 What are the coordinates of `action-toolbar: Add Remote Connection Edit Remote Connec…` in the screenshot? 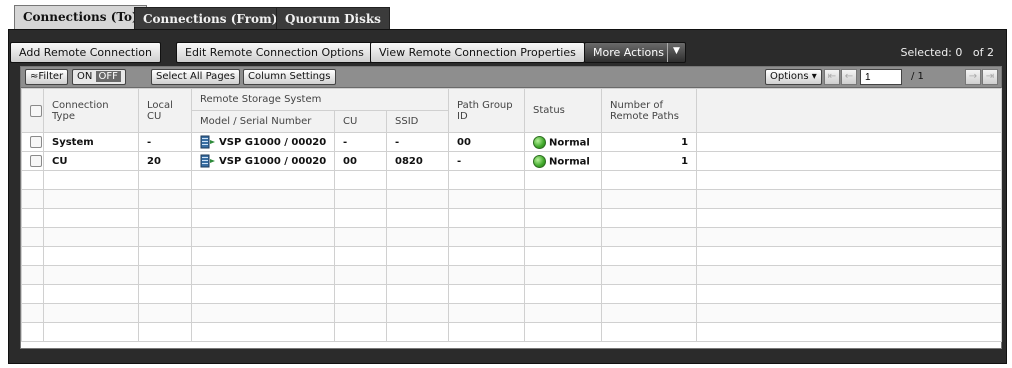 It's located at (506, 53).